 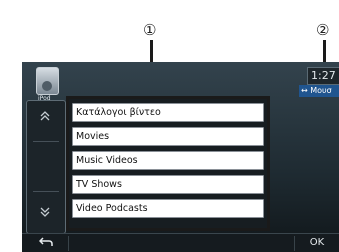 I want to click on back-button, so click(x=46, y=243).